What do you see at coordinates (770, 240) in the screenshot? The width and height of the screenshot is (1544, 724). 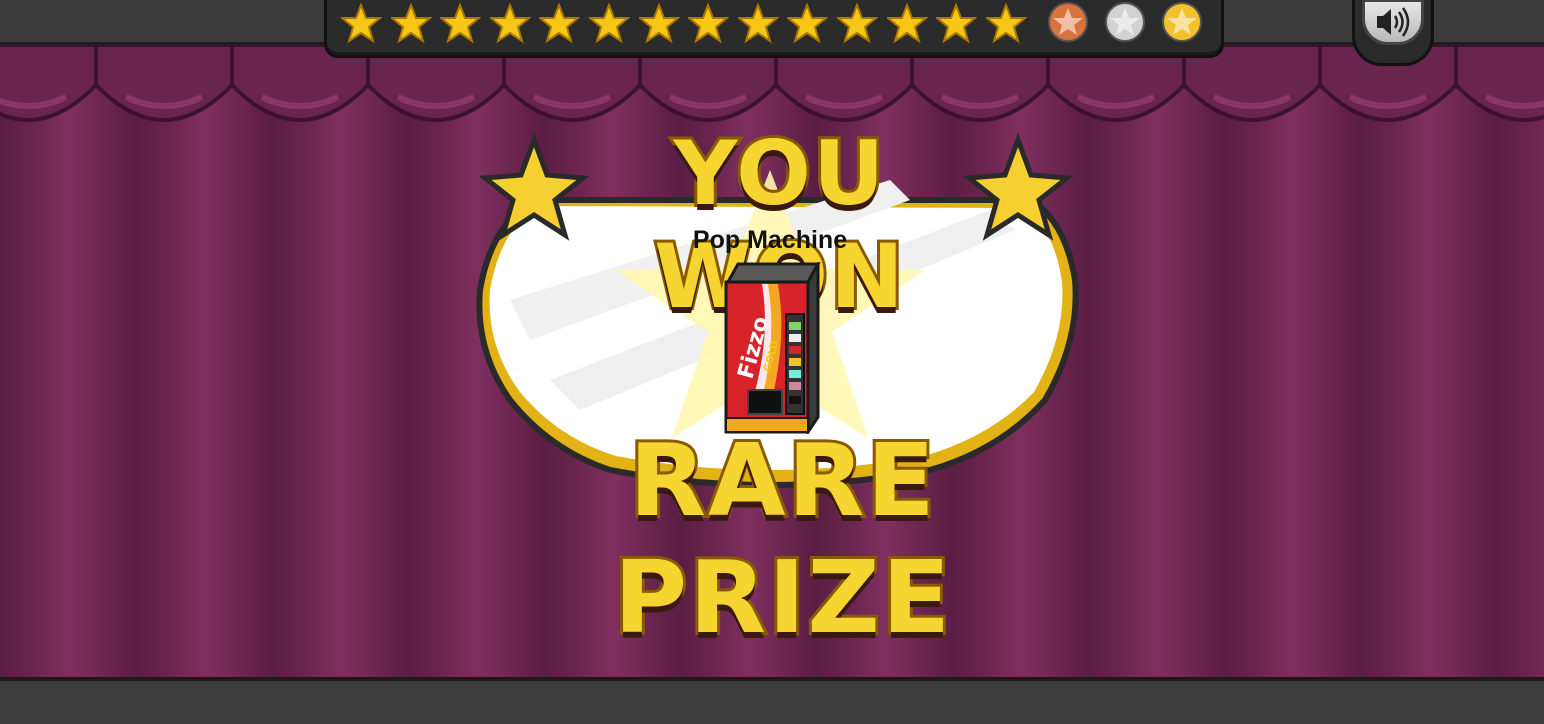 I see `prize-item-name: Pop Machine` at bounding box center [770, 240].